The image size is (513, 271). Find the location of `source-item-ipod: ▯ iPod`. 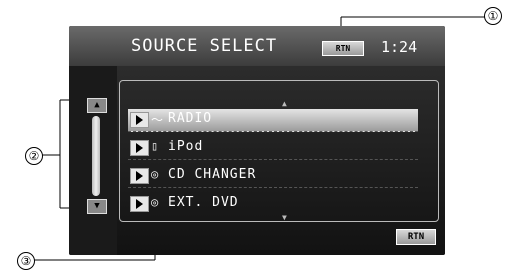

source-item-ipod: ▯ iPod is located at coordinates (273, 148).